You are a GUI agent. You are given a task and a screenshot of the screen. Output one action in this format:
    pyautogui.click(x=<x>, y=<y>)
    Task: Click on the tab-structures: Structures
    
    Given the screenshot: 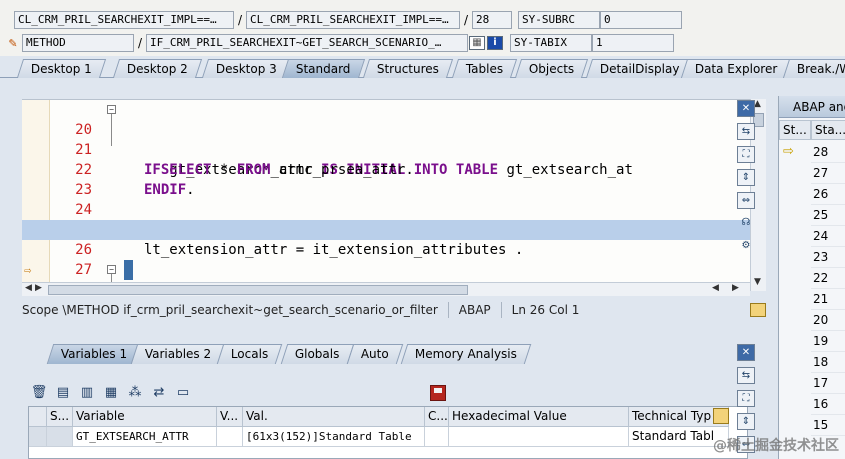 What is the action you would take?
    pyautogui.click(x=408, y=68)
    